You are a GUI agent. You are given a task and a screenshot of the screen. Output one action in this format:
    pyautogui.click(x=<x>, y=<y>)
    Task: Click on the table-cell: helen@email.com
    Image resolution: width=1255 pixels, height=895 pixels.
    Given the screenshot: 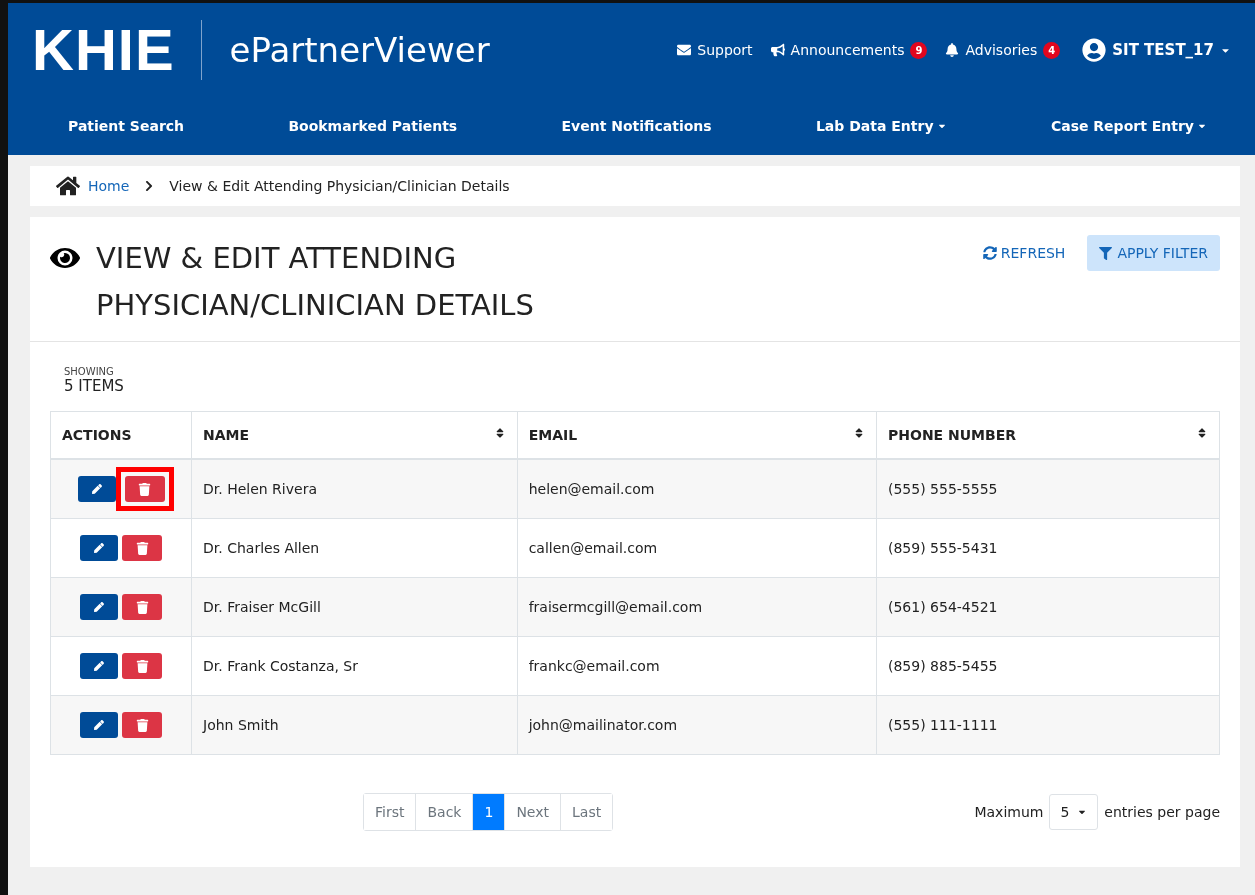 What is the action you would take?
    pyautogui.click(x=697, y=489)
    